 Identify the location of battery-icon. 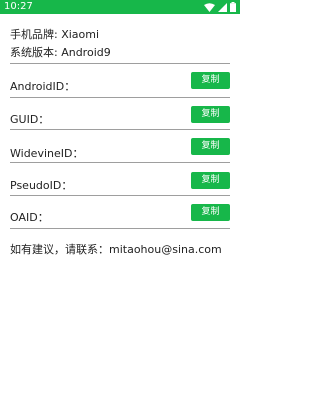
(233, 7).